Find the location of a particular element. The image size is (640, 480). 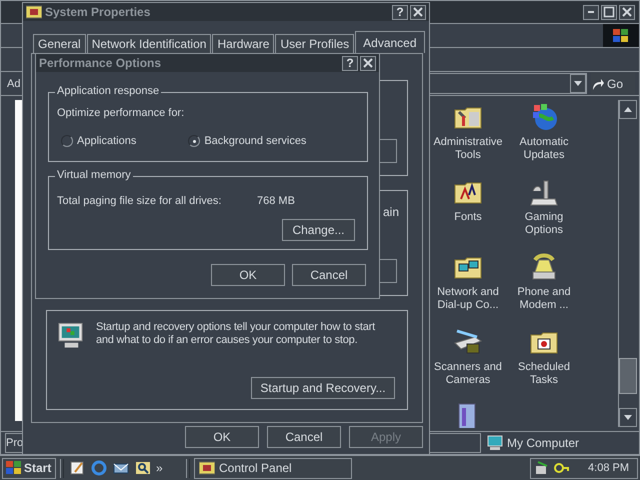

dialog-title: Performance Options is located at coordinates (100, 63).